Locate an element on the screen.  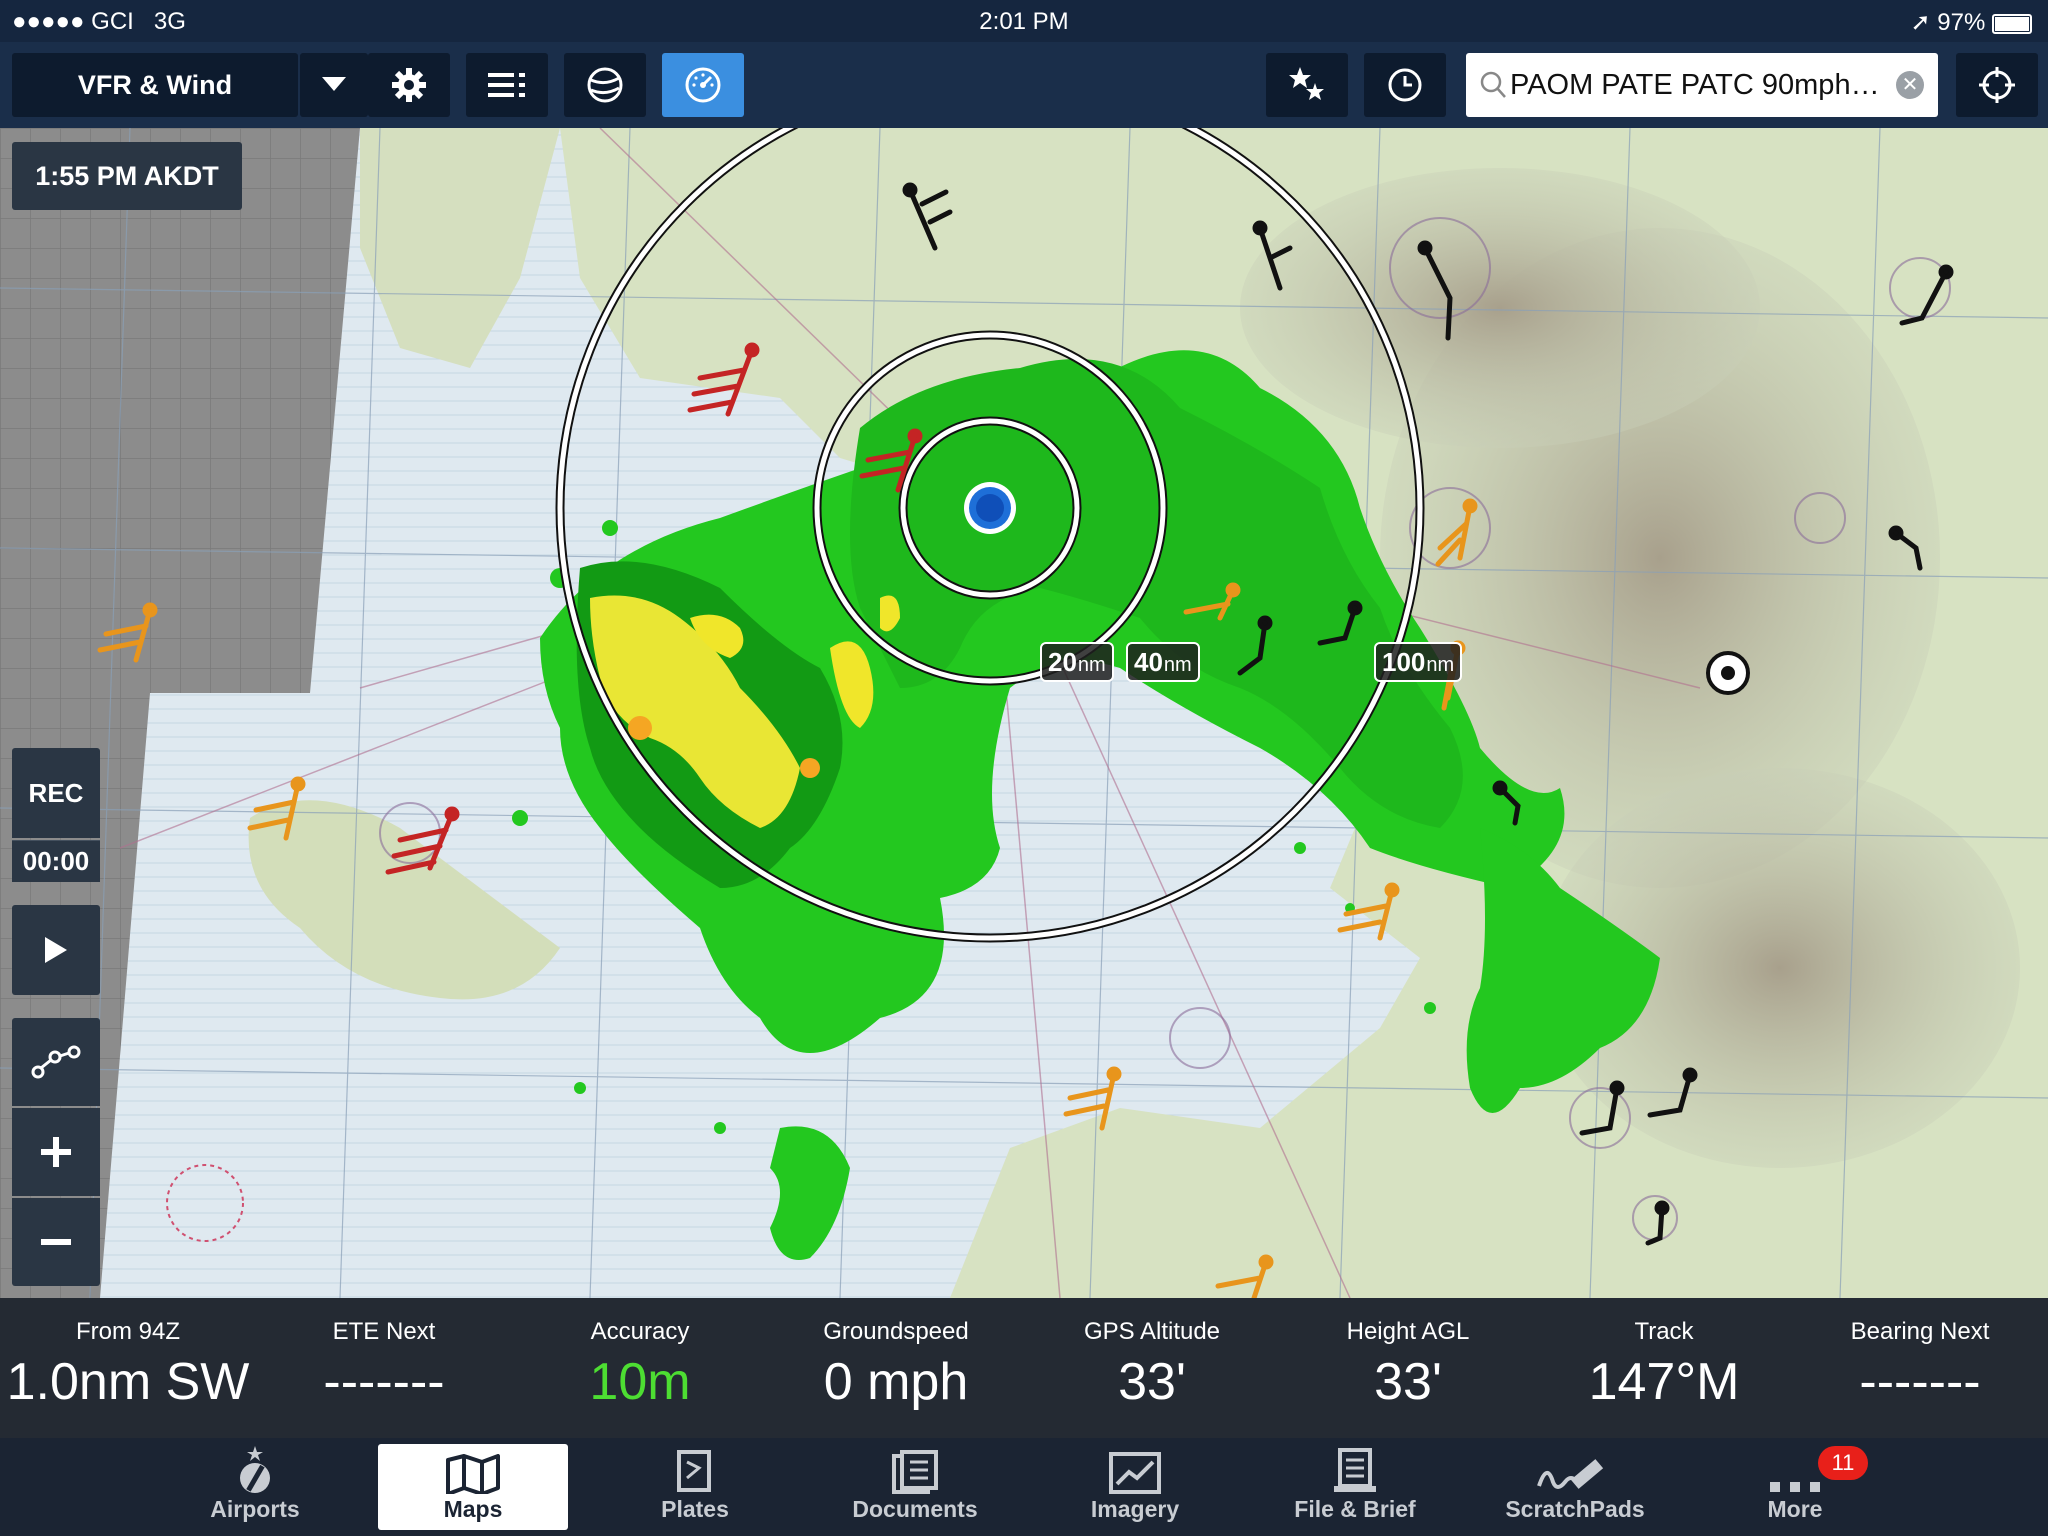
tab-airports: Airports is located at coordinates (255, 1487).